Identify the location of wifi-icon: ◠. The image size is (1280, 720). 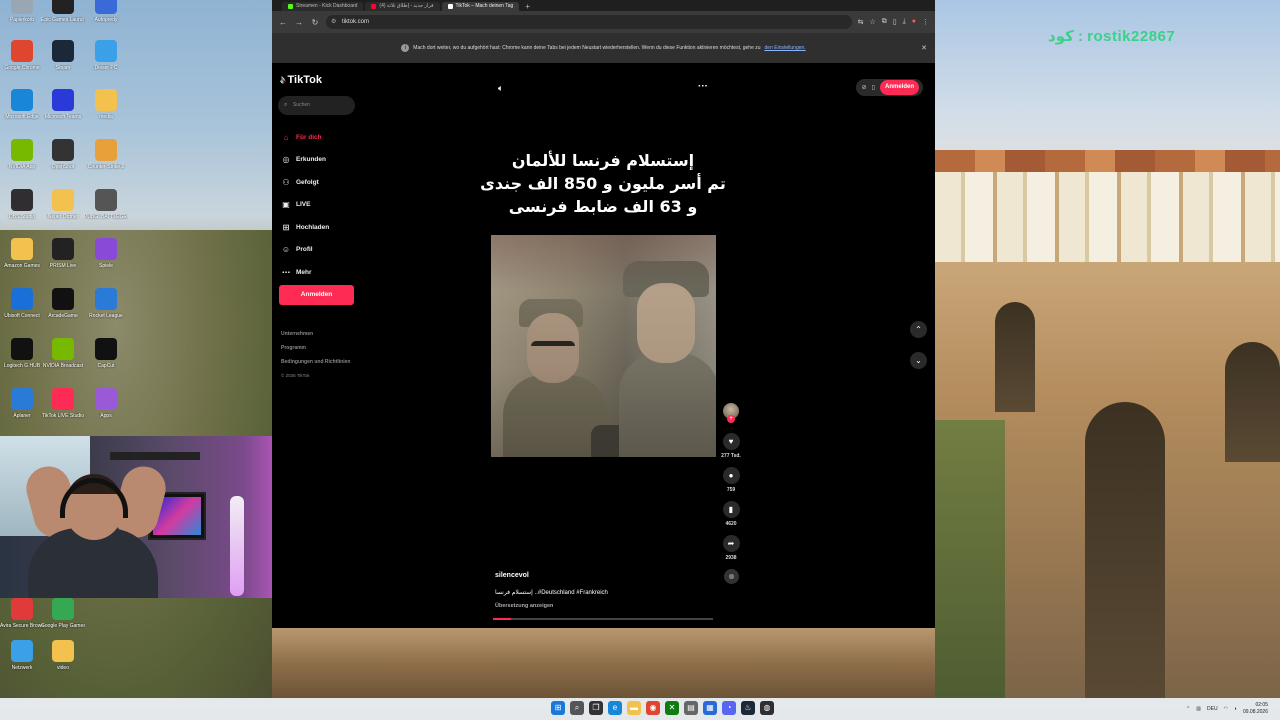
(1226, 709).